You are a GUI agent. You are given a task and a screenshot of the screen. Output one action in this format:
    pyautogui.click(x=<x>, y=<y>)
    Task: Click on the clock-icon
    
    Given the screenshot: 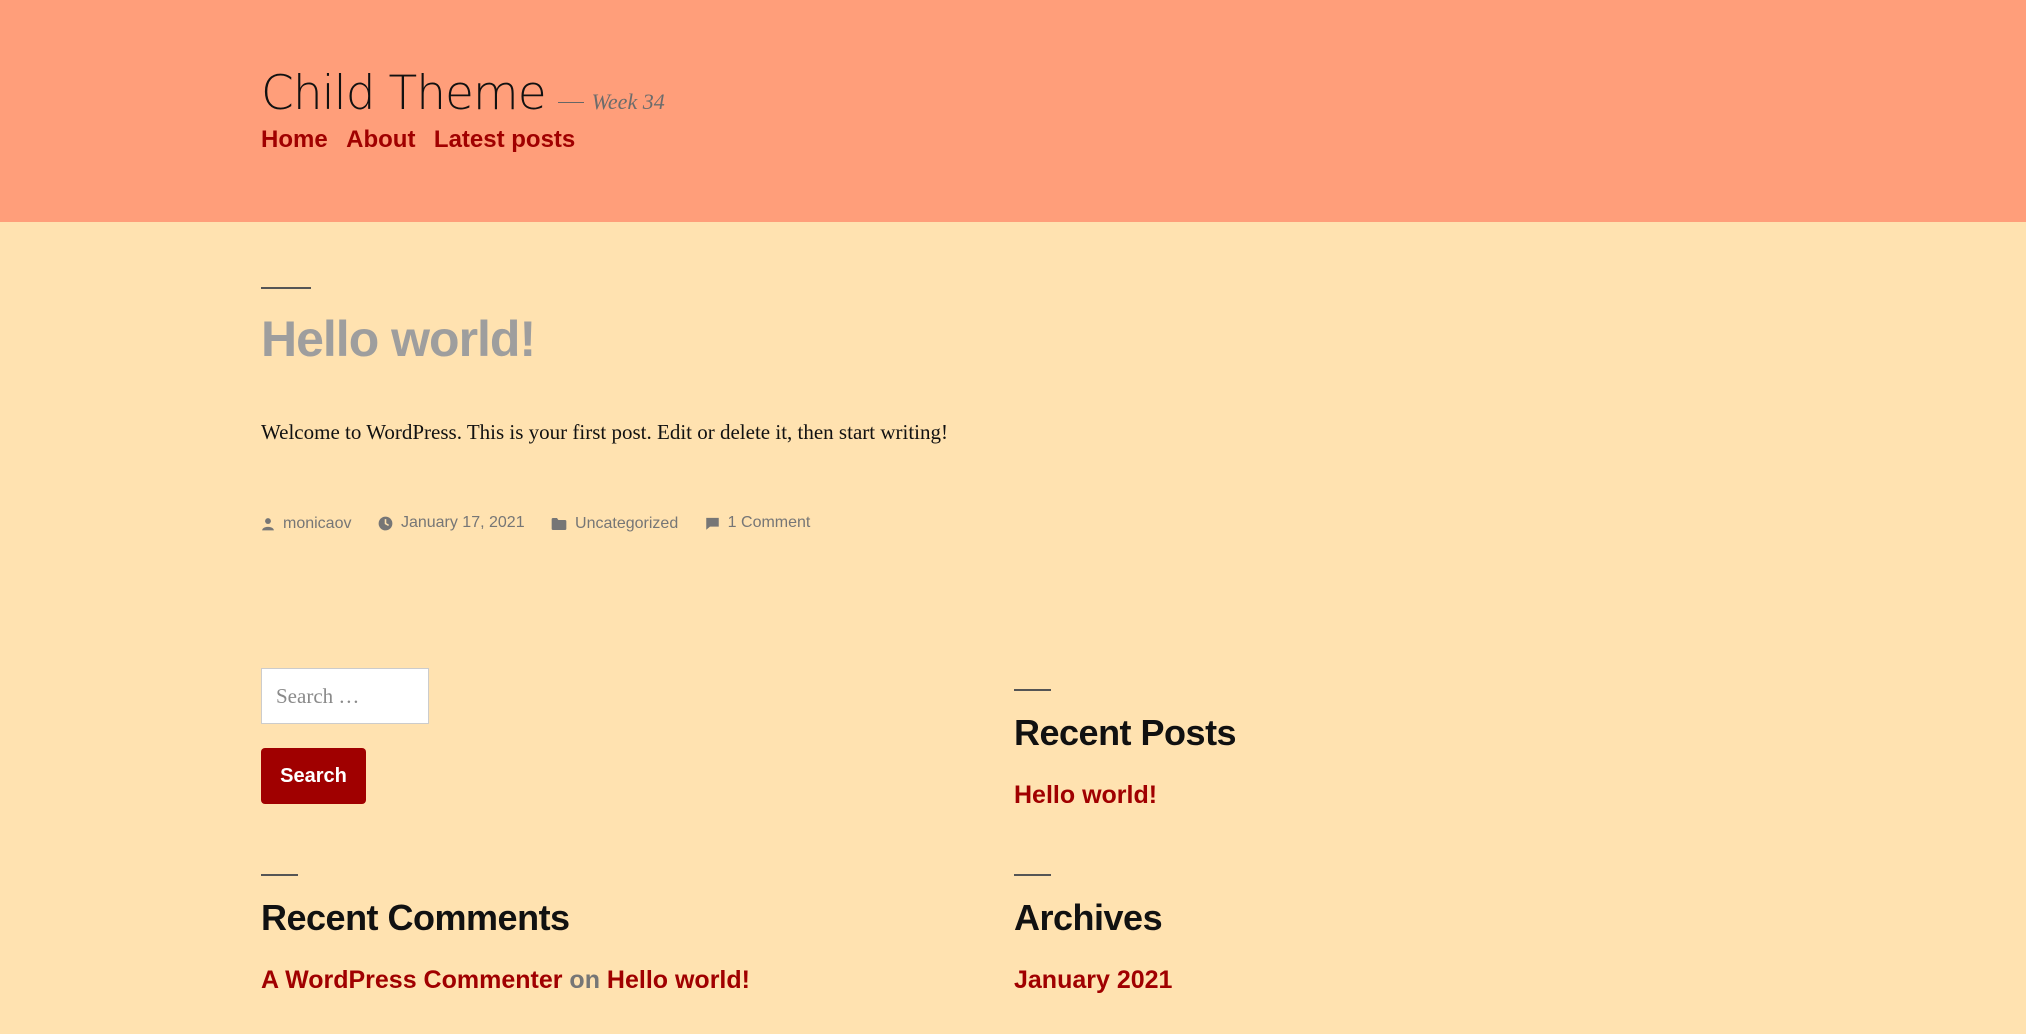 What is the action you would take?
    pyautogui.click(x=385, y=523)
    